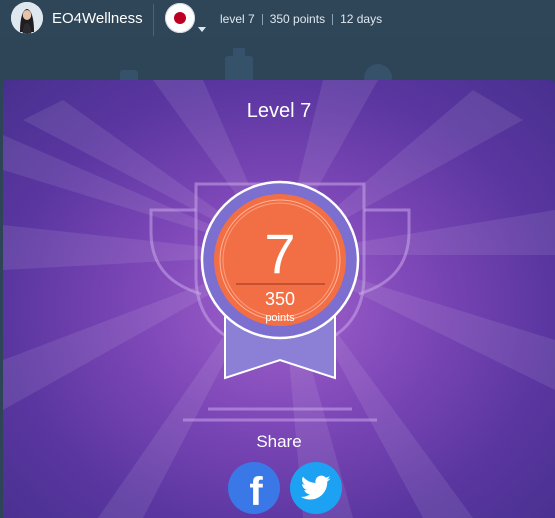 The image size is (555, 518). I want to click on modal-title: Level 7, so click(279, 111).